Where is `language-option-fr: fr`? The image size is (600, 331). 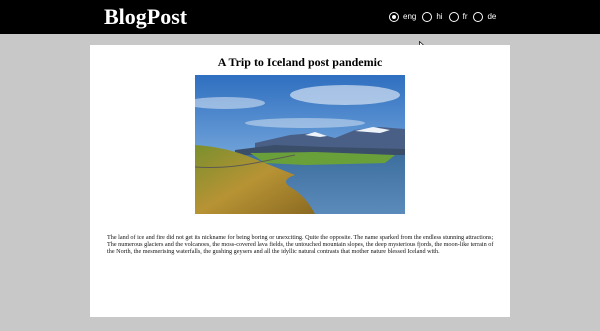
language-option-fr: fr is located at coordinates (458, 17).